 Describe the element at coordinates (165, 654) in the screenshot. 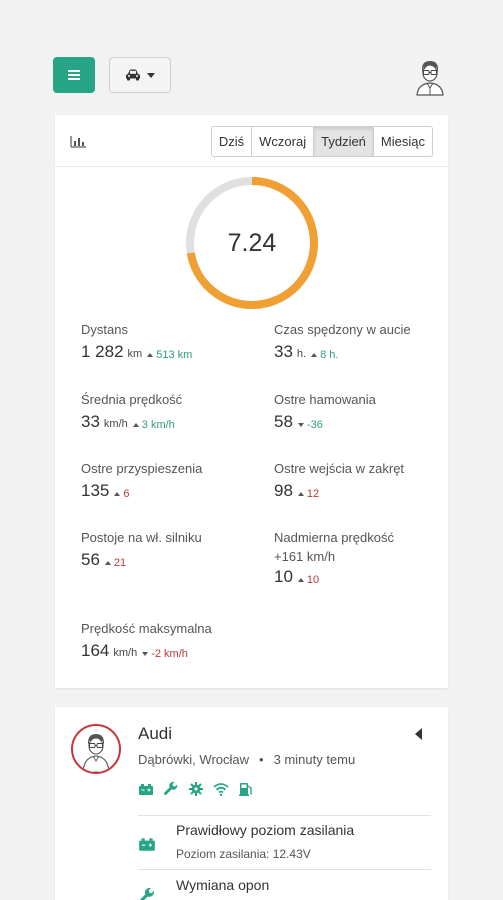

I see `stat-delta: -2 km/h` at that location.